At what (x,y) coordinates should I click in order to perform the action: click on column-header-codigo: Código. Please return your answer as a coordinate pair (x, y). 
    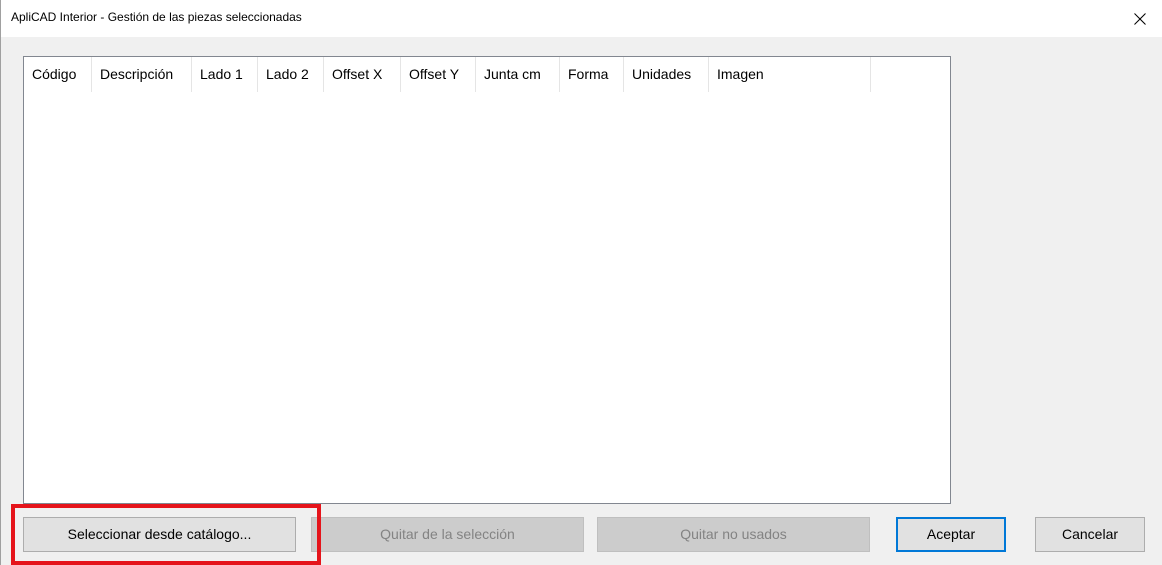
    Looking at the image, I should click on (58, 74).